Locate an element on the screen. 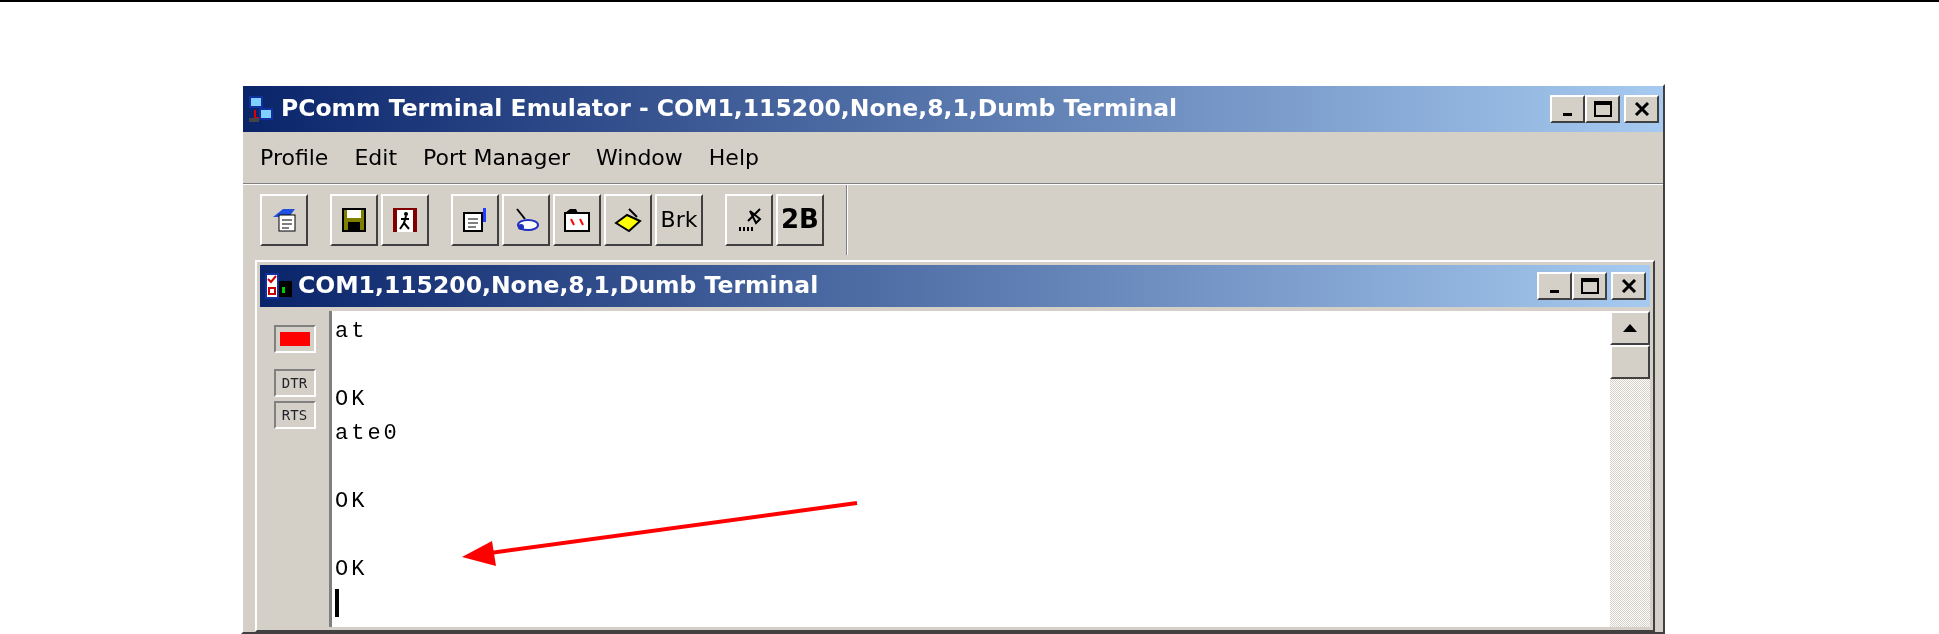 Image resolution: width=1939 pixels, height=634 pixels. signal-indicator: RTS is located at coordinates (294, 415).